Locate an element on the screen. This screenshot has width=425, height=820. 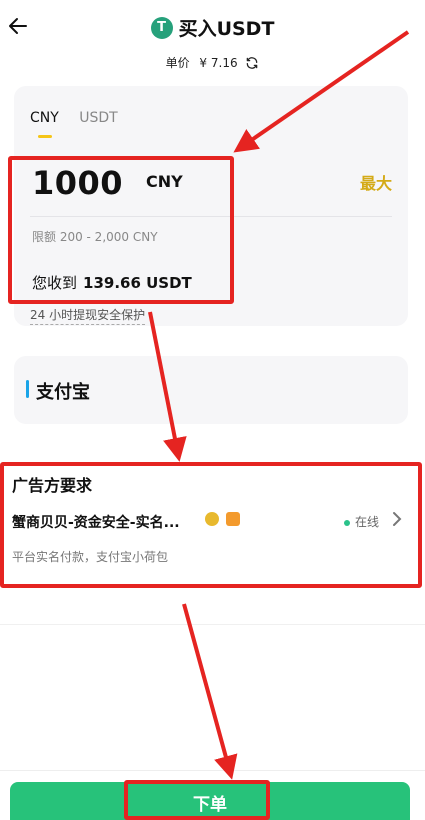
online-dot-icon is located at coordinates (347, 522).